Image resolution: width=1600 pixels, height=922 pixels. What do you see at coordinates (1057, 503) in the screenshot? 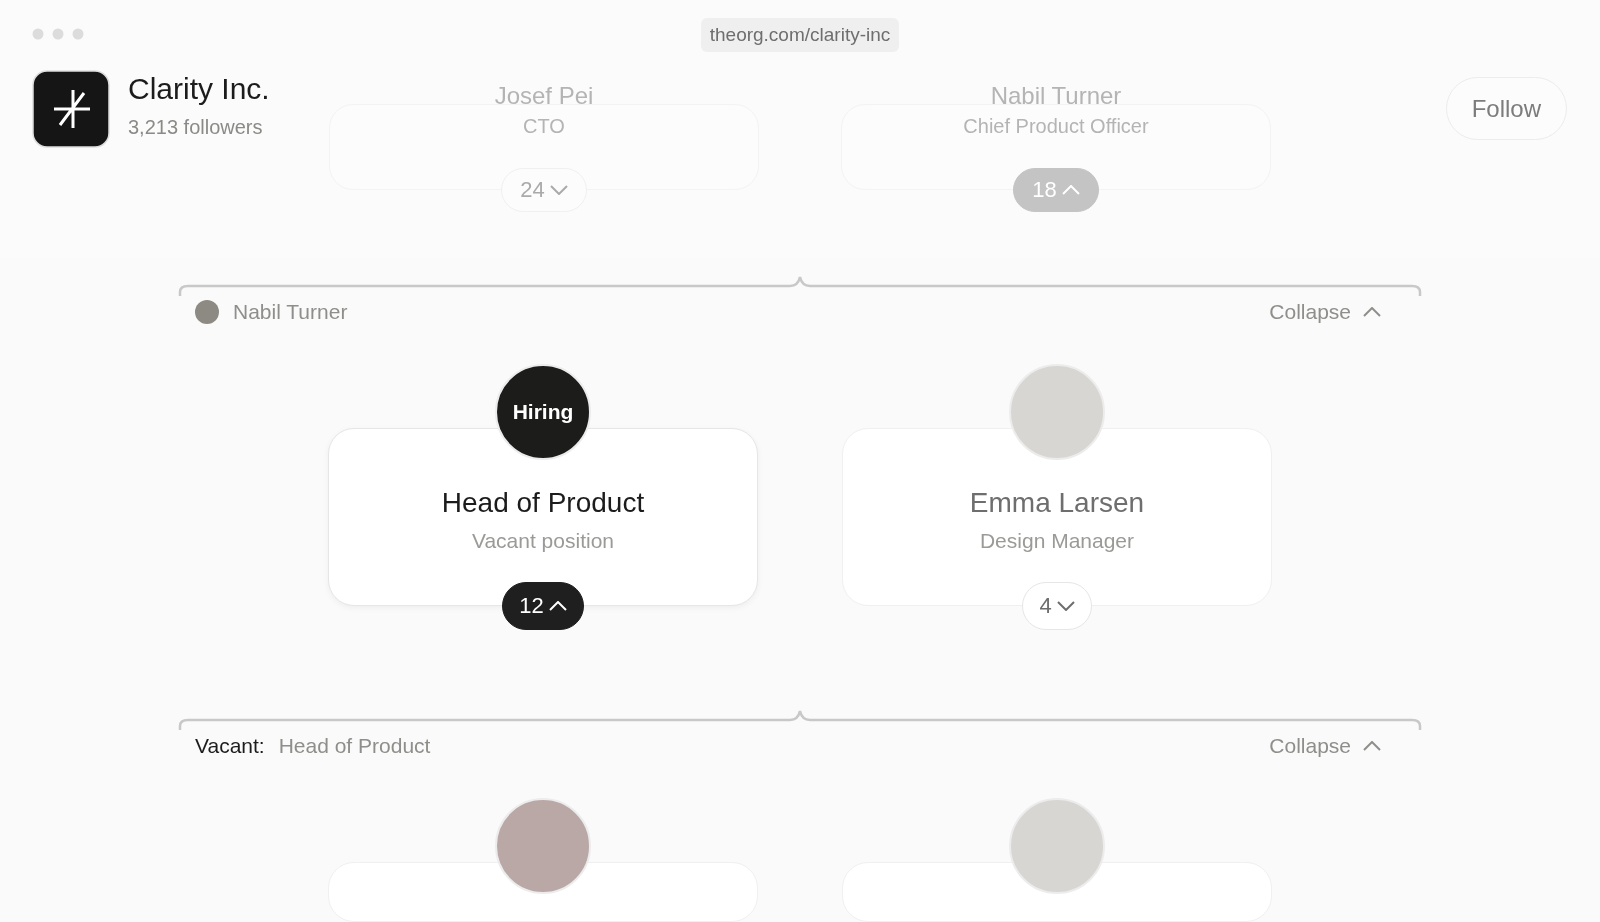
I see `person-name: Emma Larsen` at bounding box center [1057, 503].